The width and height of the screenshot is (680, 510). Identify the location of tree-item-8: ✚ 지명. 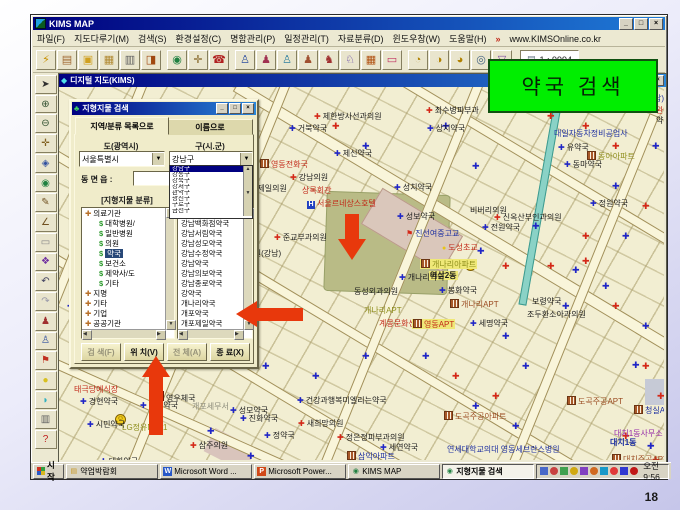
(124, 294).